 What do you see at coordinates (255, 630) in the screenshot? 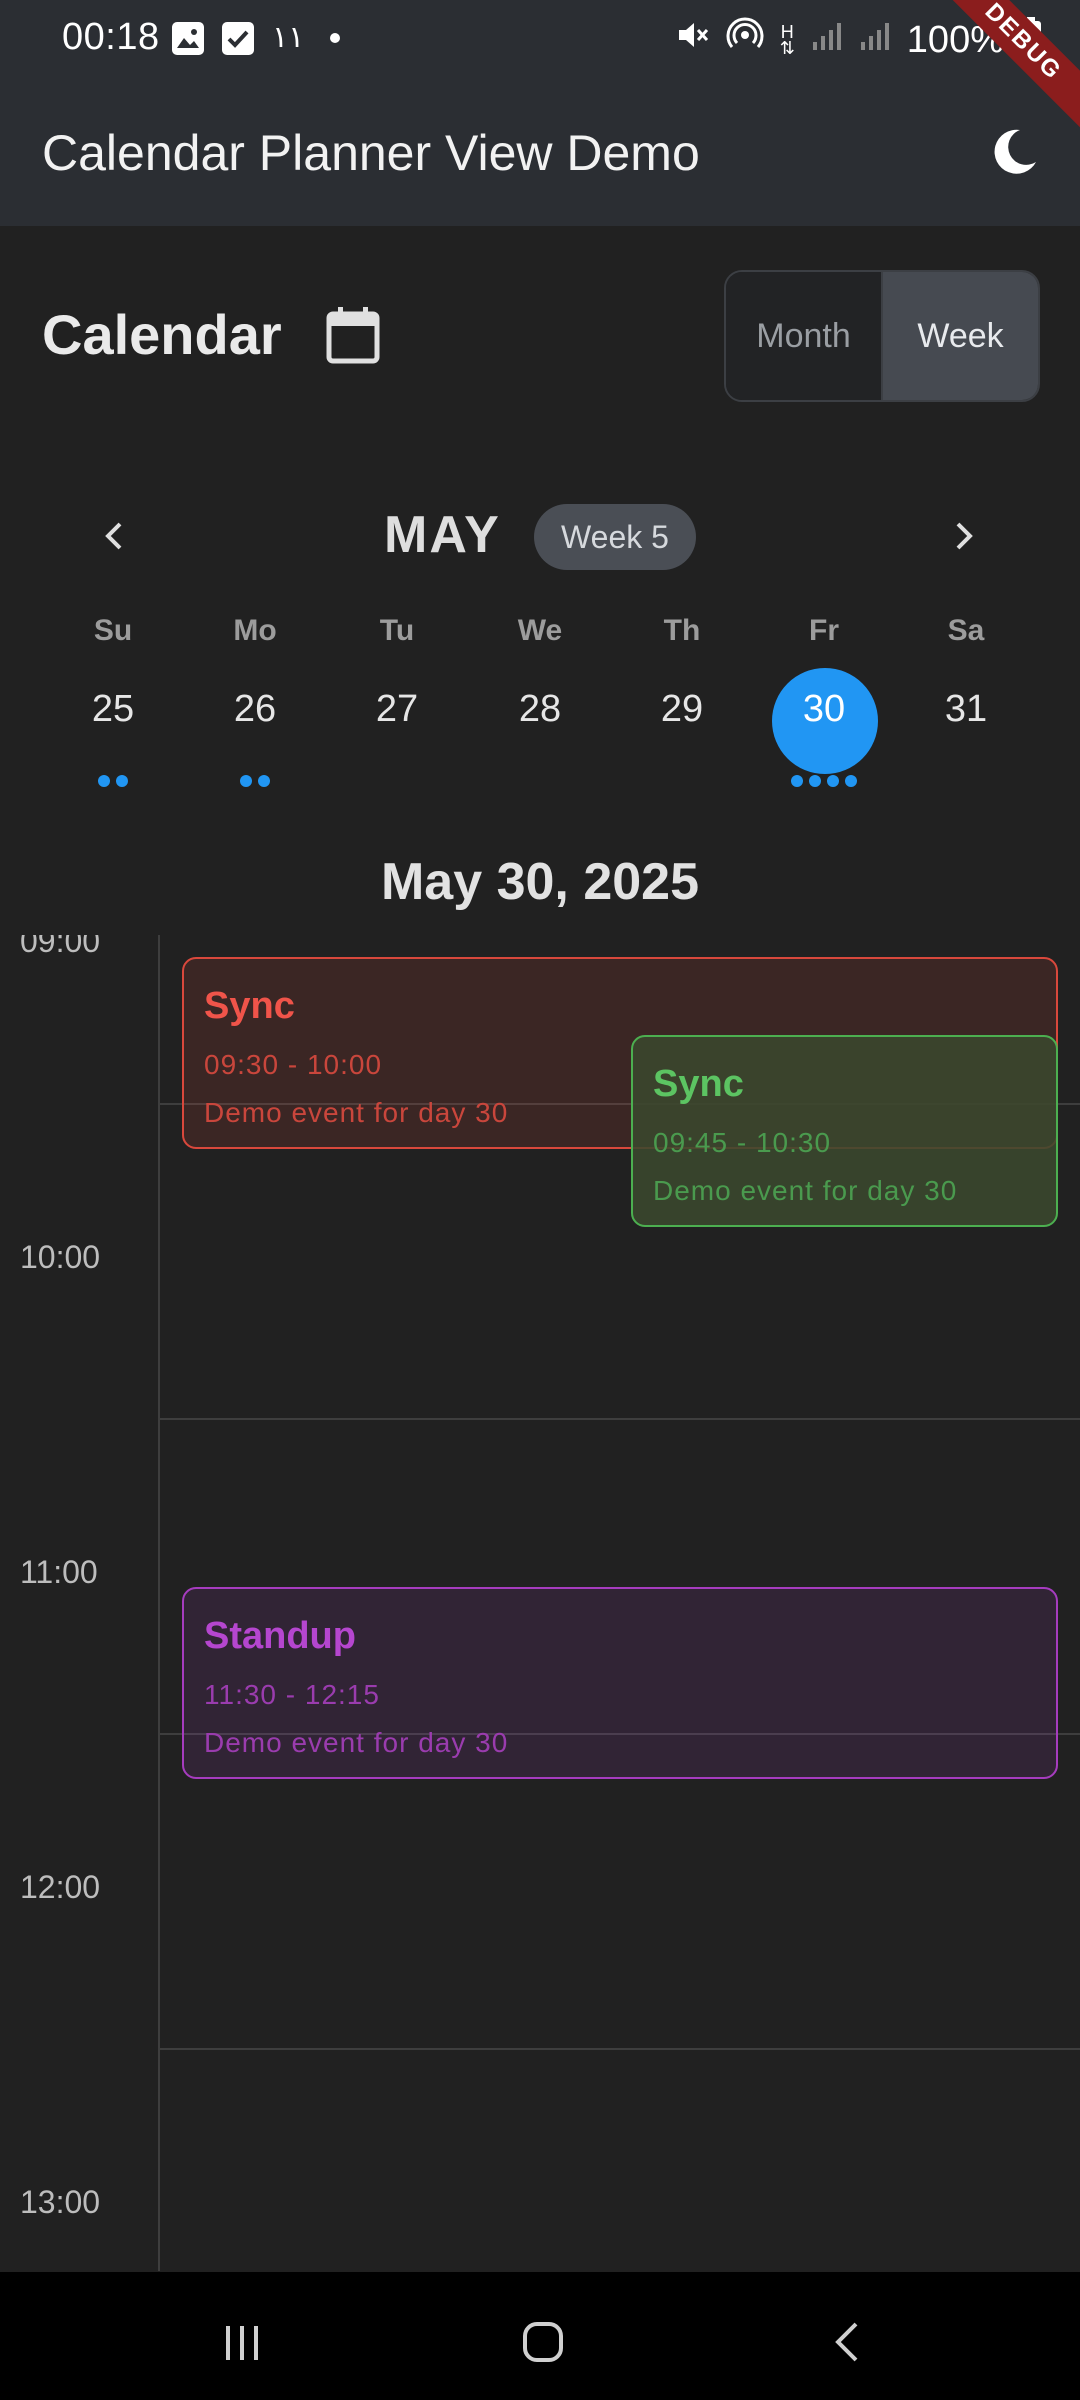
I see `weekday-label: Mo` at bounding box center [255, 630].